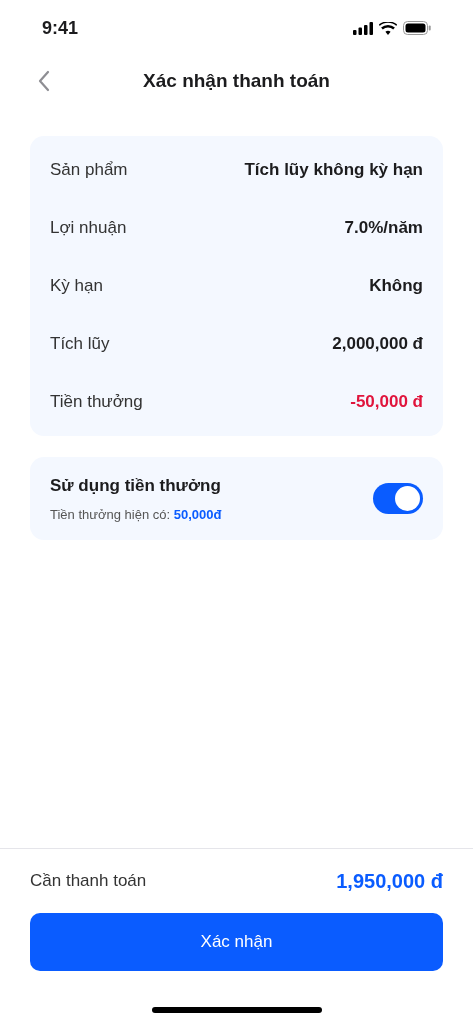 The height and width of the screenshot is (1024, 473). I want to click on confirm-button: Xác nhận, so click(236, 942).